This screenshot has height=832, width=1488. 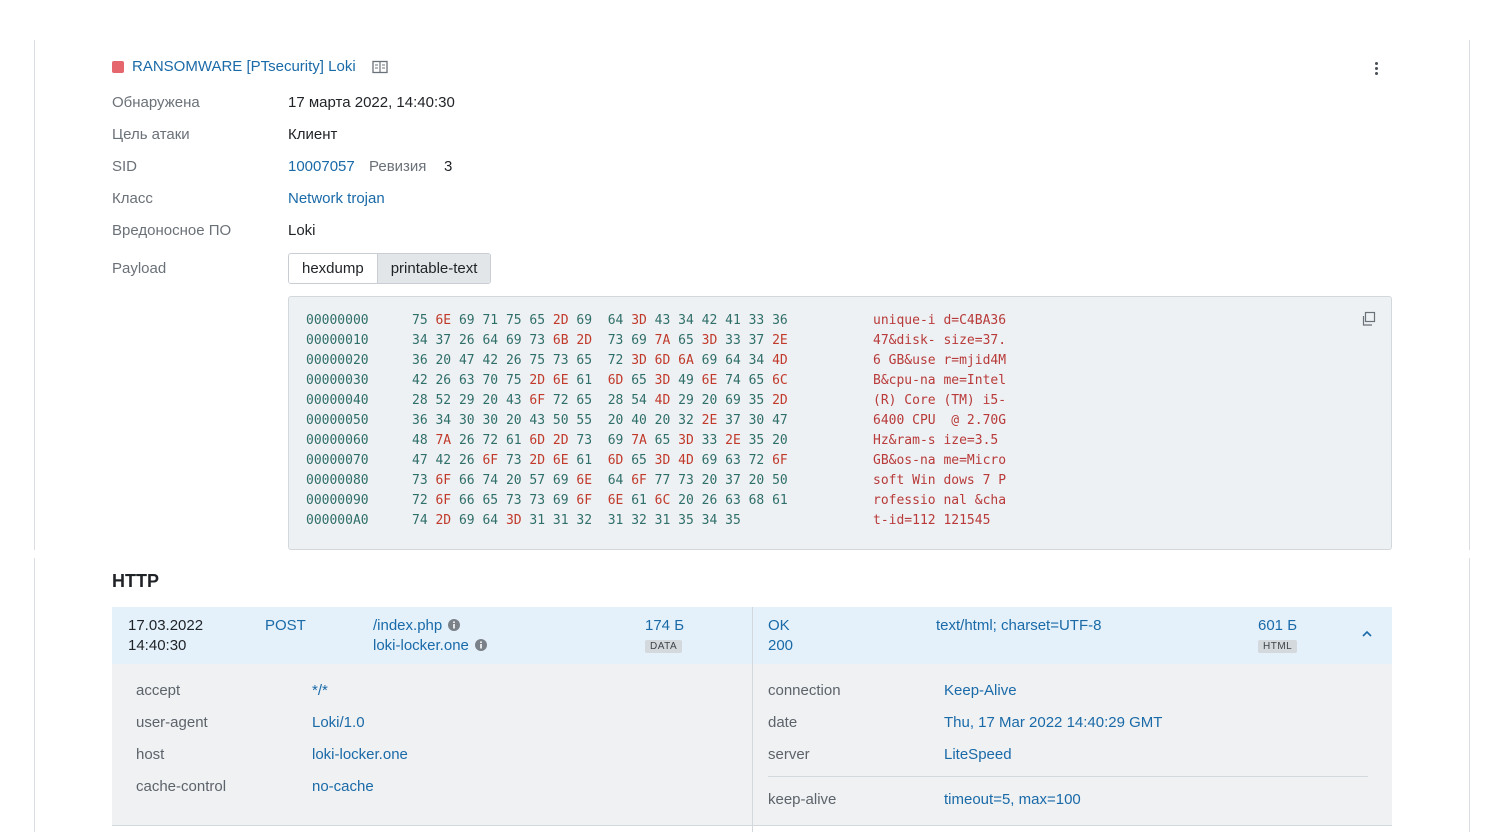 What do you see at coordinates (338, 722) in the screenshot?
I see `request-header-value: Loki/1.0` at bounding box center [338, 722].